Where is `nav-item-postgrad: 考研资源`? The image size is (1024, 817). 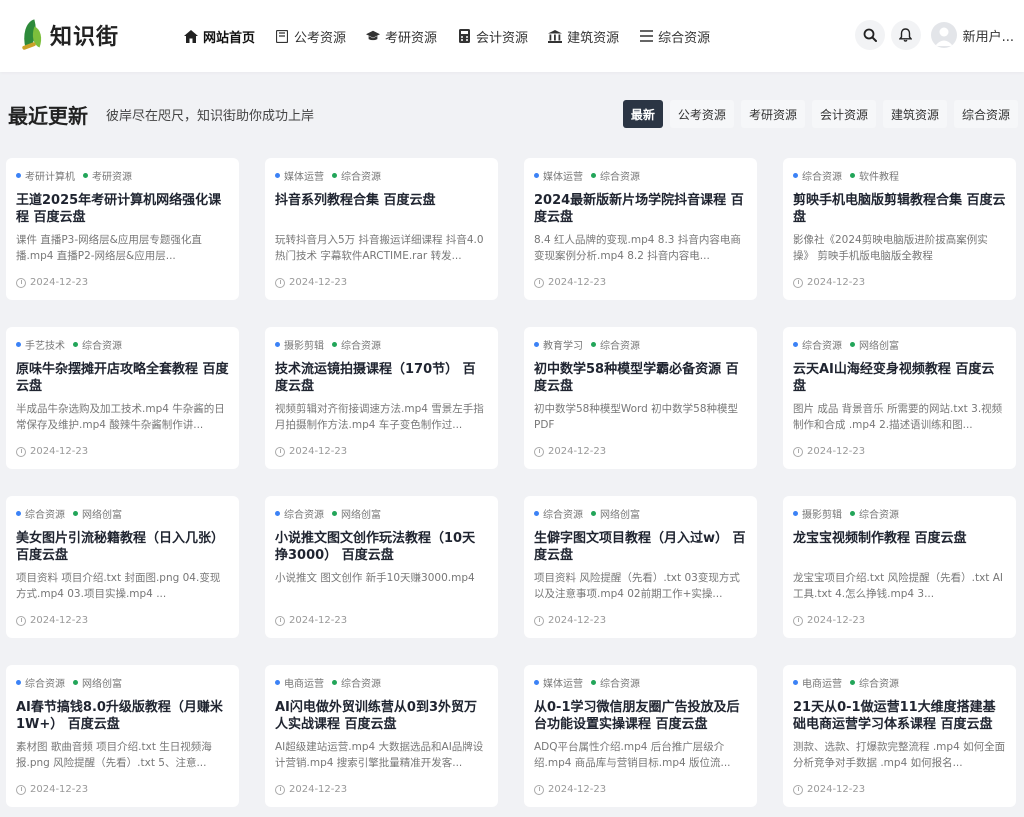 nav-item-postgrad: 考研资源 is located at coordinates (401, 36).